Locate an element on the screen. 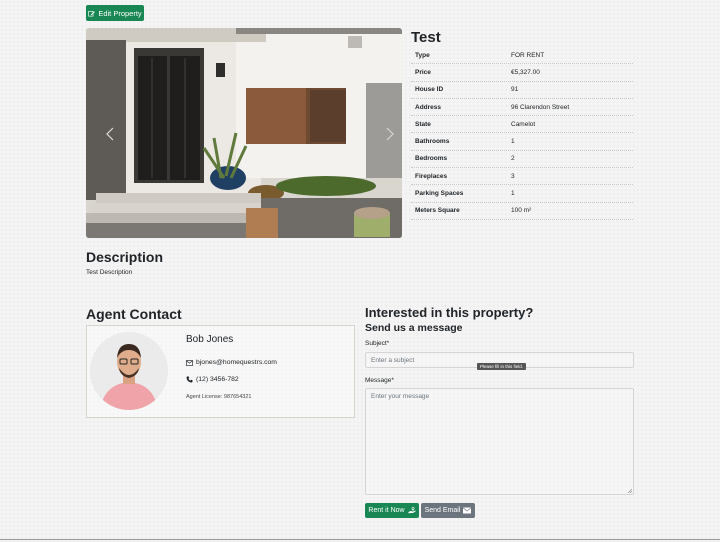  send-email-label: Send Email is located at coordinates (442, 510).